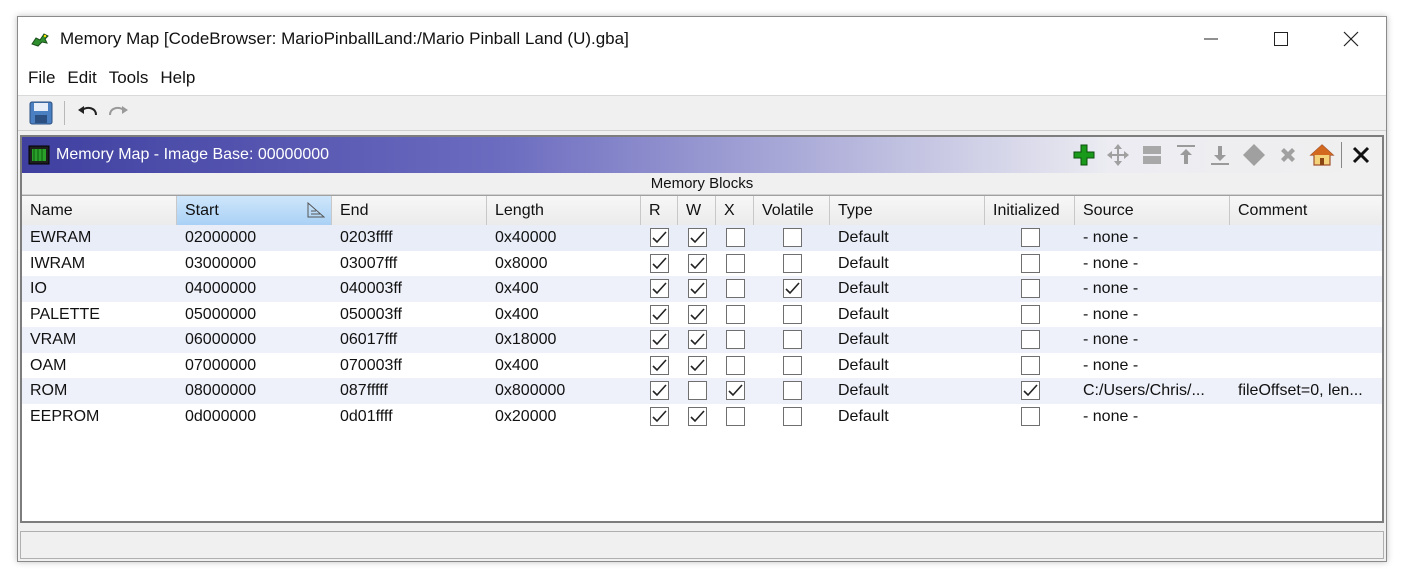 Image resolution: width=1408 pixels, height=583 pixels. I want to click on delete-icon, so click(1288, 155).